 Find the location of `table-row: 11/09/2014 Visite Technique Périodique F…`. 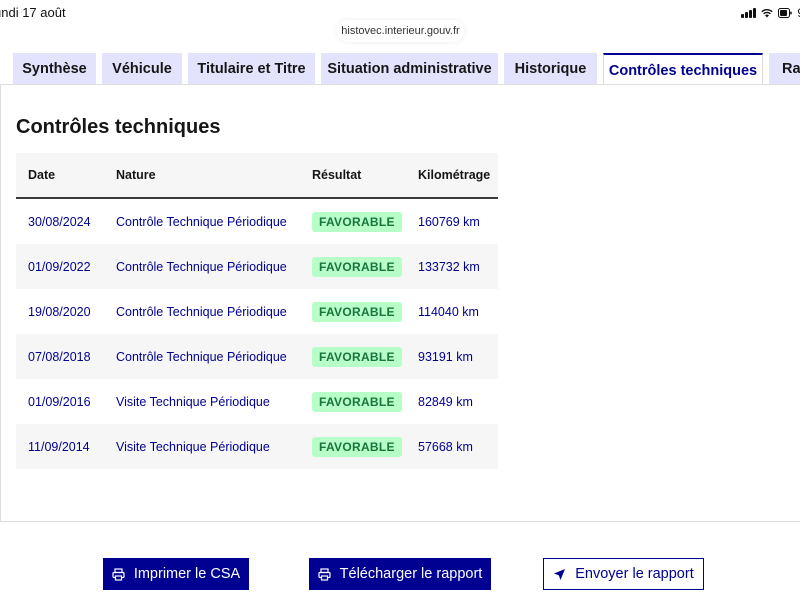

table-row: 11/09/2014 Visite Technique Périodique F… is located at coordinates (257, 446).